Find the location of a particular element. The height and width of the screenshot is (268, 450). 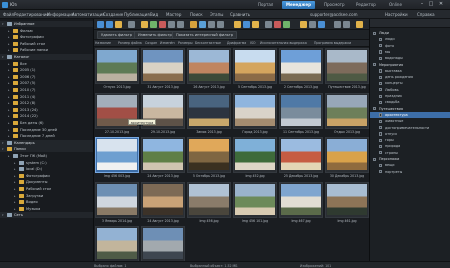

tree-item: ▾ Календарь is located at coordinates (46, 142).